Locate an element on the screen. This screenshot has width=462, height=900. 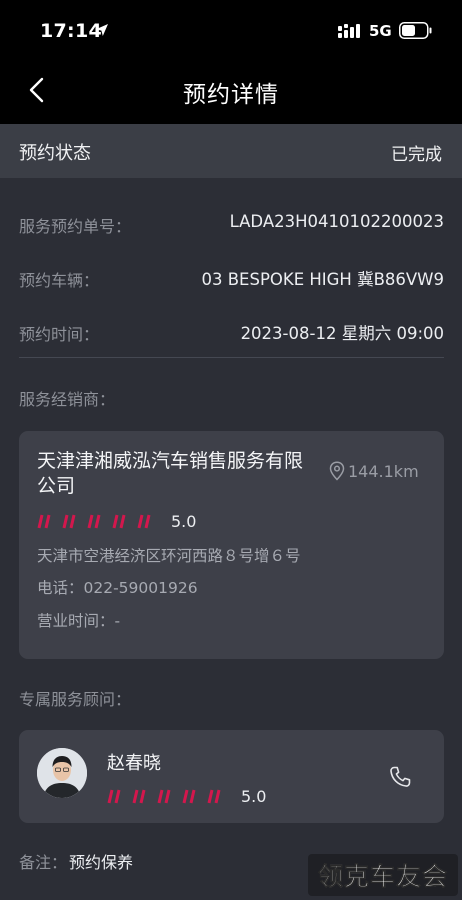
order-number-label: 服务预约单号： is located at coordinates (75, 226).